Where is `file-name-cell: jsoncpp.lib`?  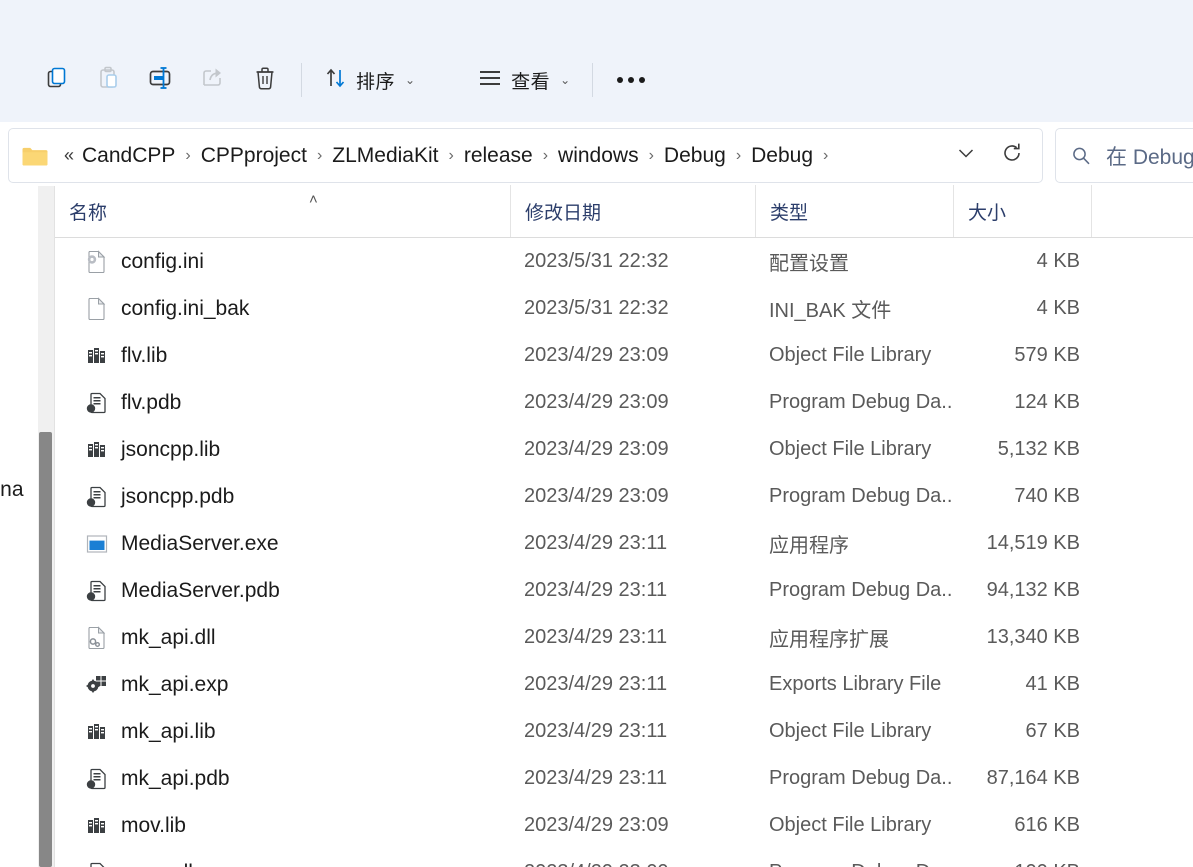 file-name-cell: jsoncpp.lib is located at coordinates (282, 450).